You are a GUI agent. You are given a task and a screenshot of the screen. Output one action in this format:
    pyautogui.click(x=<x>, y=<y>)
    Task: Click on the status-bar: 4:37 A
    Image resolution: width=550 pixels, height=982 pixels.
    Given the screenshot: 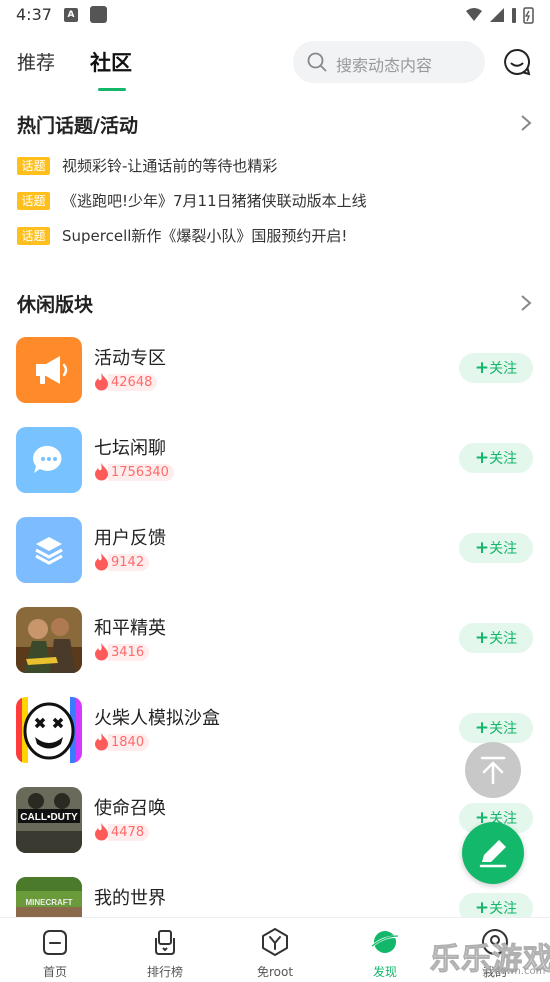 What is the action you would take?
    pyautogui.click(x=275, y=15)
    